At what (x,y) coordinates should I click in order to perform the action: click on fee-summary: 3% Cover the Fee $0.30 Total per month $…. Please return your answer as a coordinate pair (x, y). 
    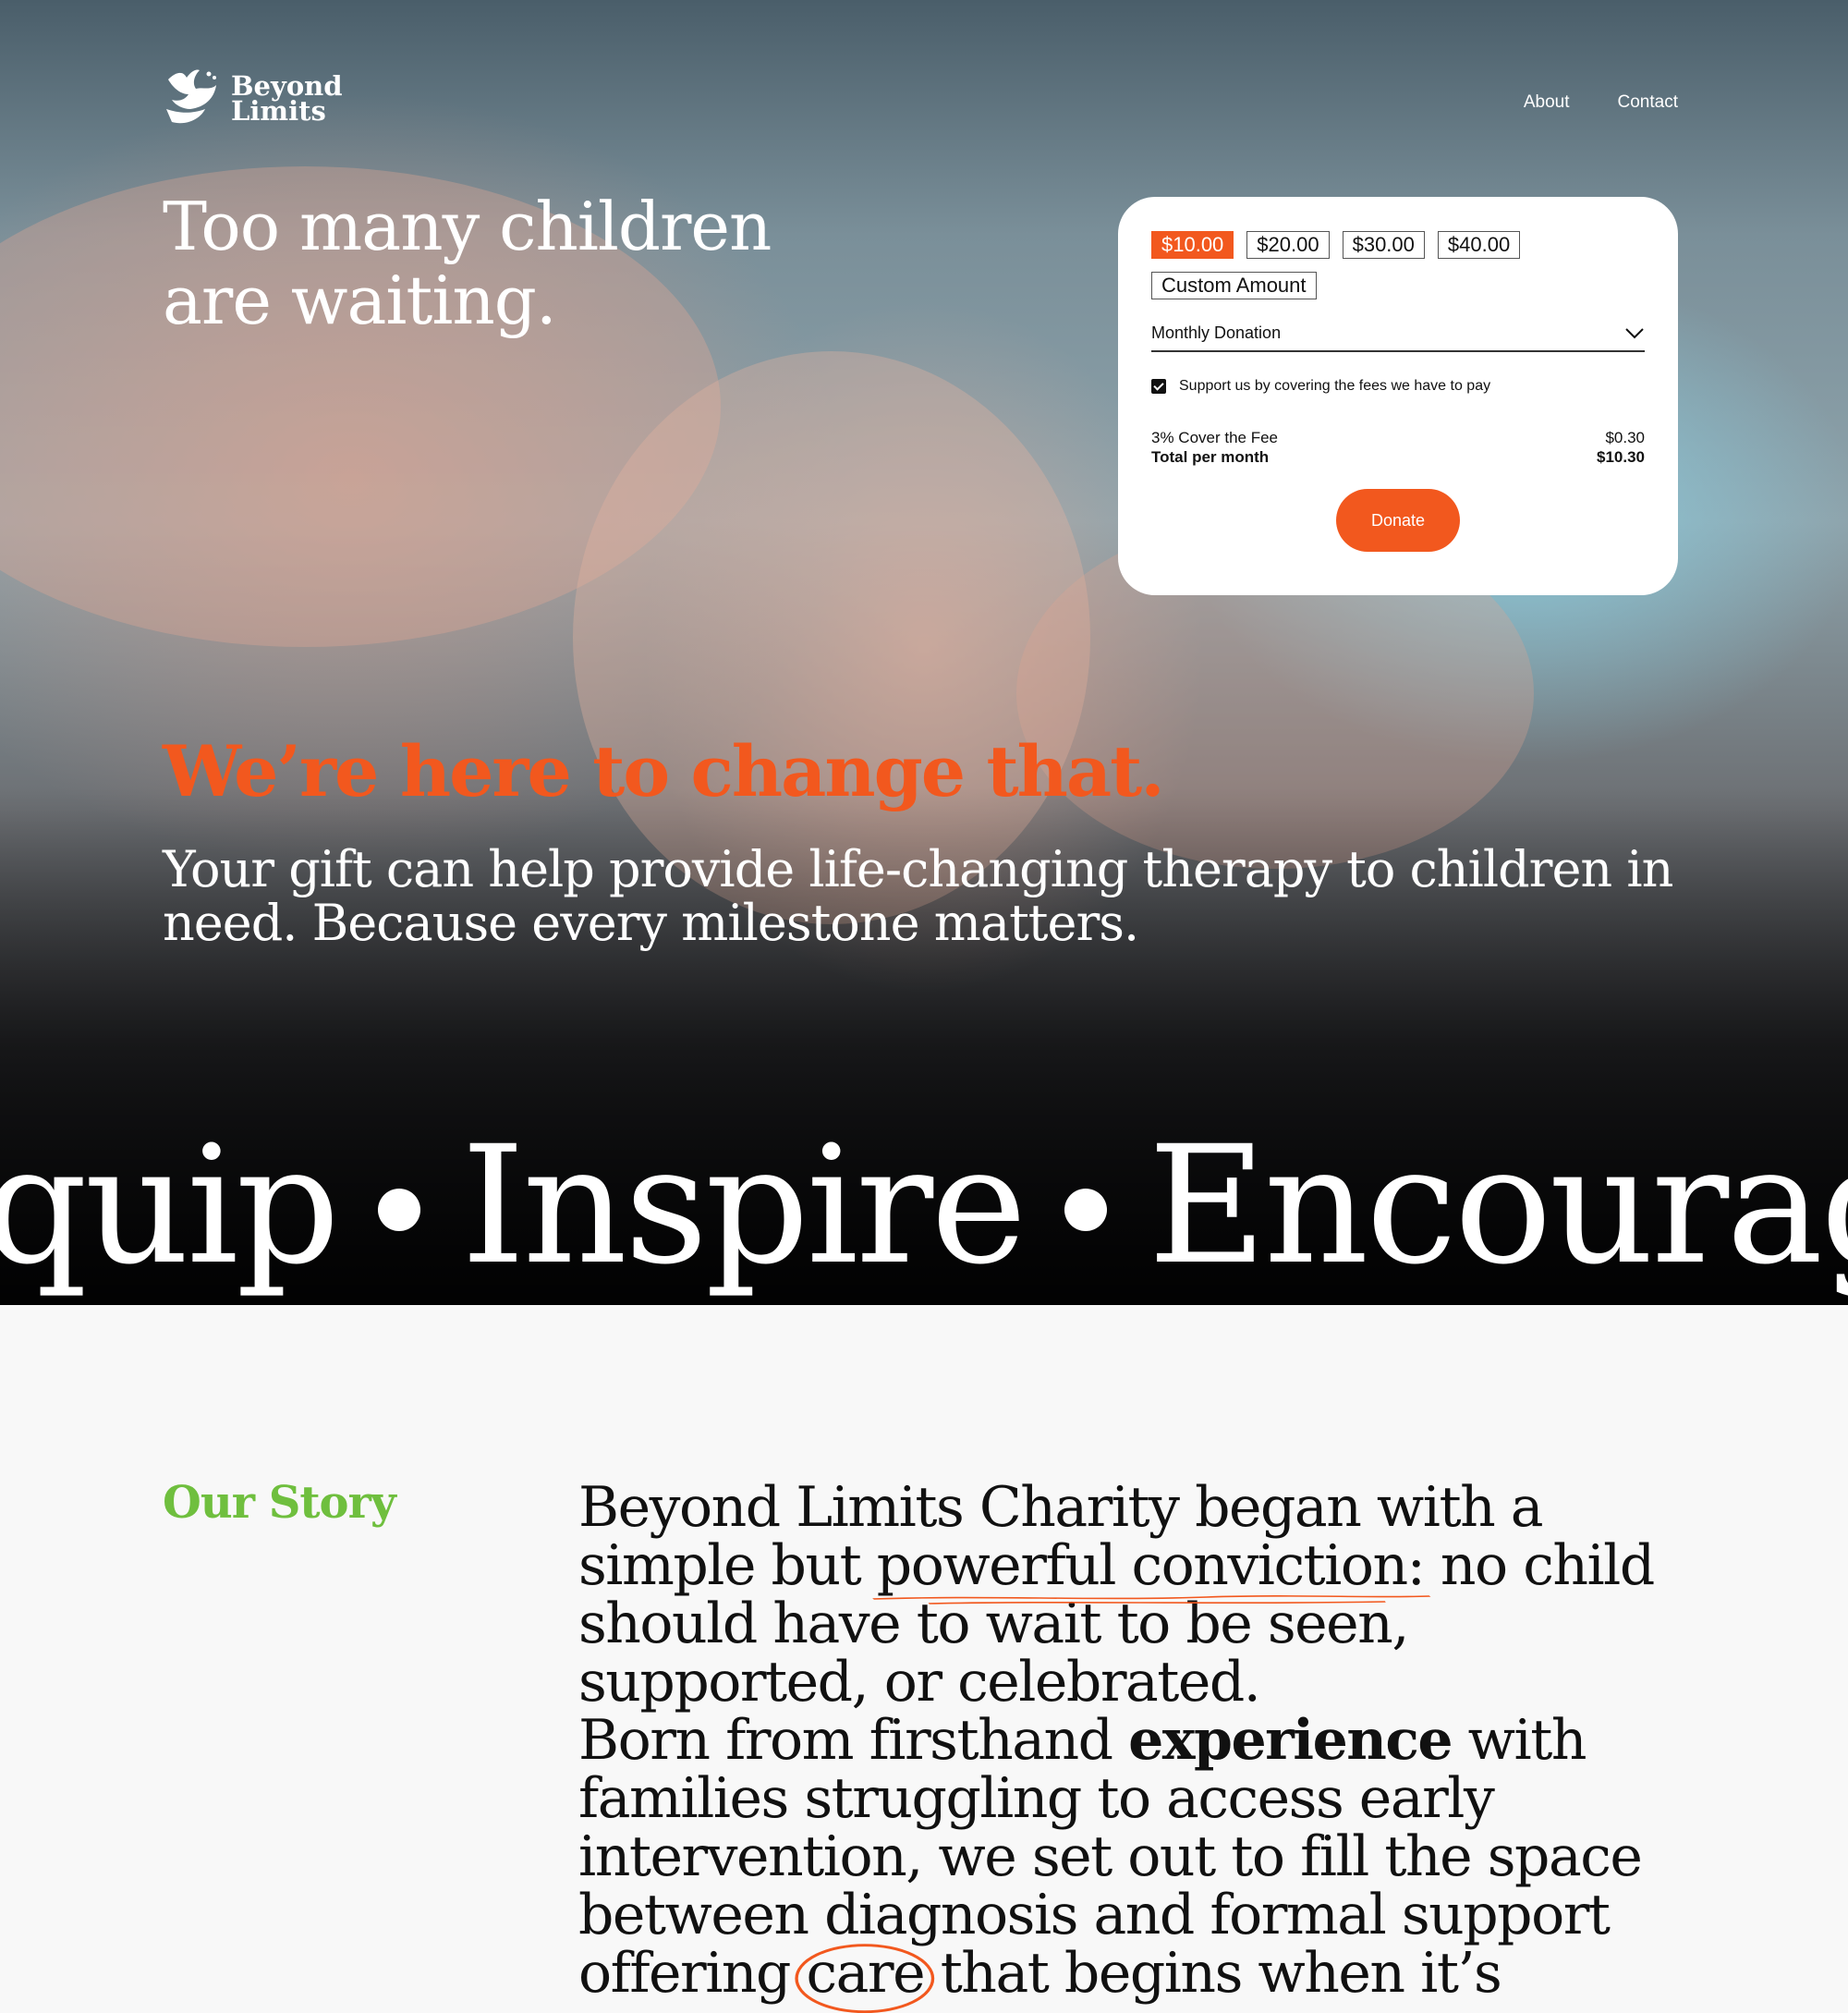
    Looking at the image, I should click on (1398, 447).